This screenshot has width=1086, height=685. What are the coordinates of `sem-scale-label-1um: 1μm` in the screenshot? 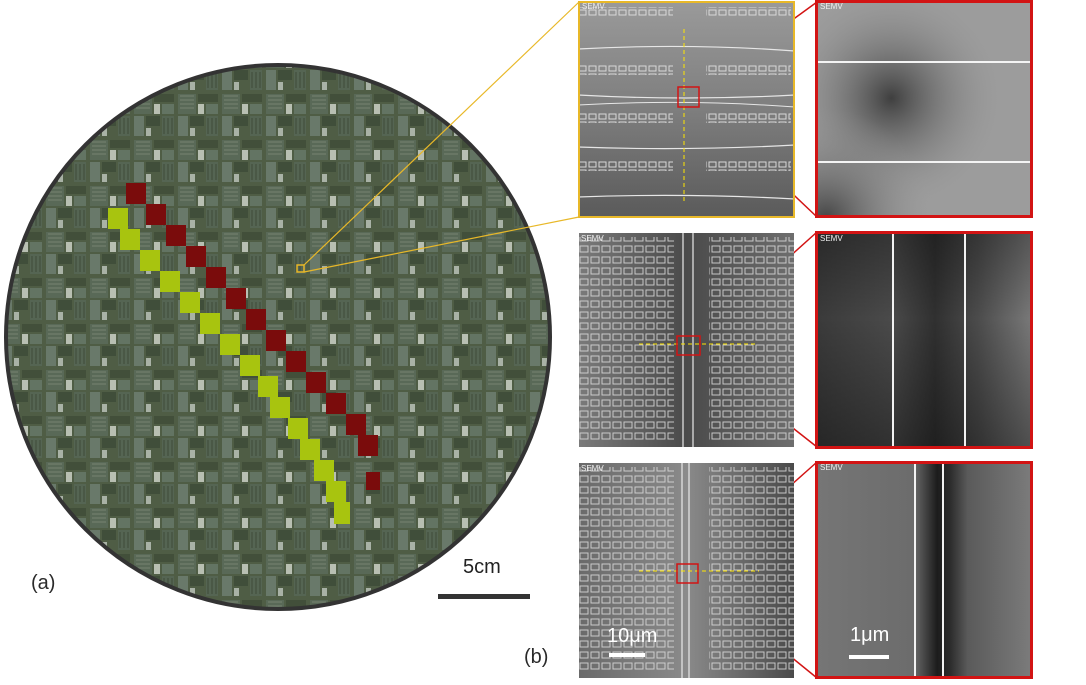 It's located at (870, 635).